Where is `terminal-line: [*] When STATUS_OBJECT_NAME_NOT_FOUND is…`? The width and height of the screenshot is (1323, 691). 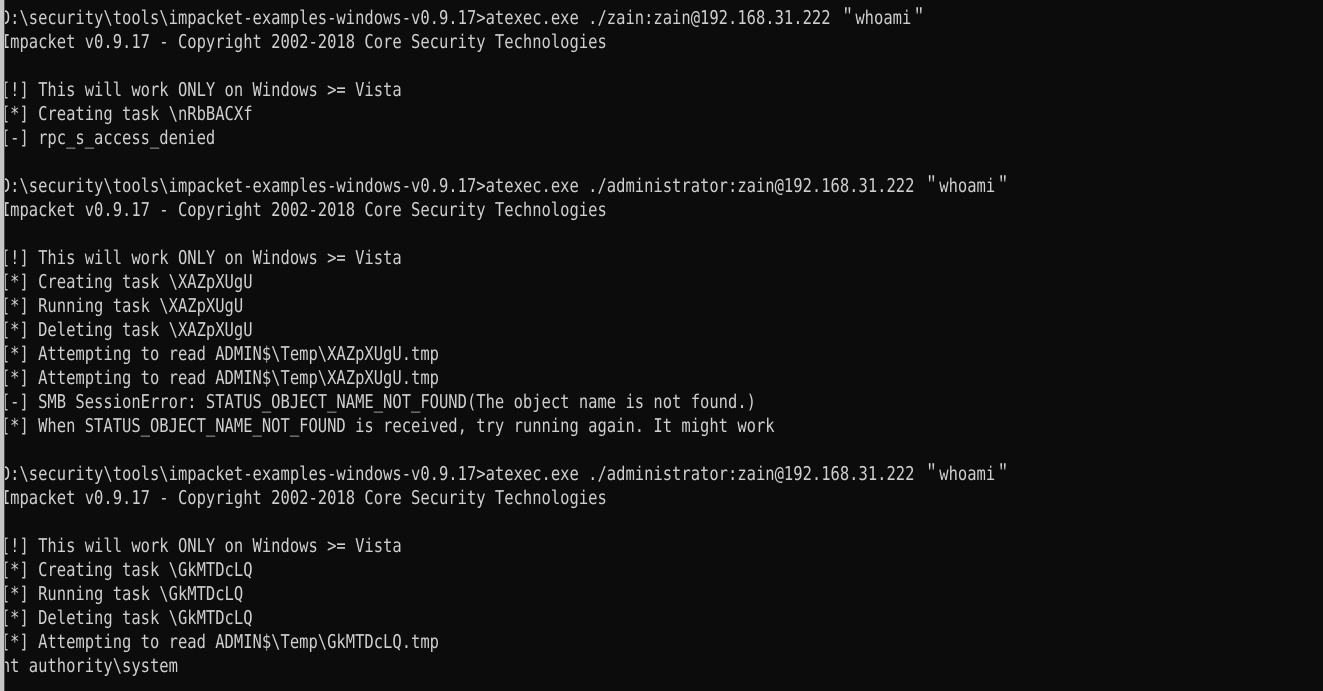 terminal-line: [*] When STATUS_OBJECT_NAME_NOT_FOUND is… is located at coordinates (387, 426).